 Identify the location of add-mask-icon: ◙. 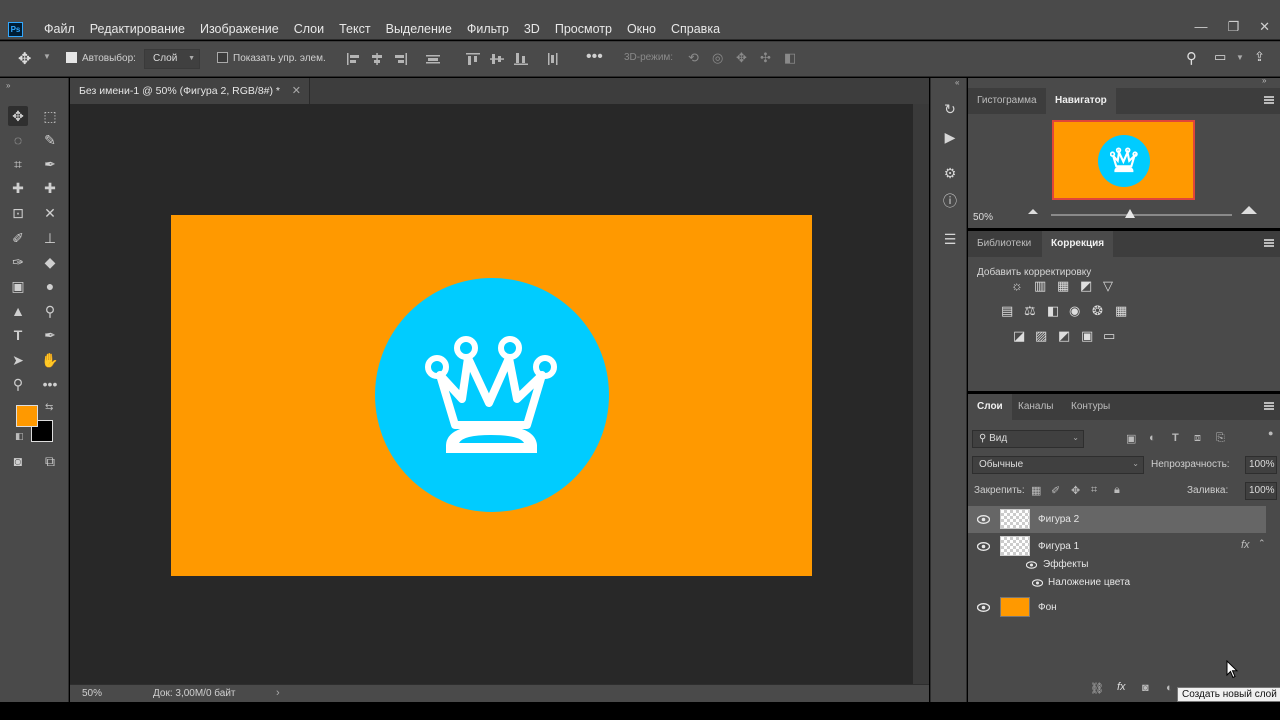
(1145, 688).